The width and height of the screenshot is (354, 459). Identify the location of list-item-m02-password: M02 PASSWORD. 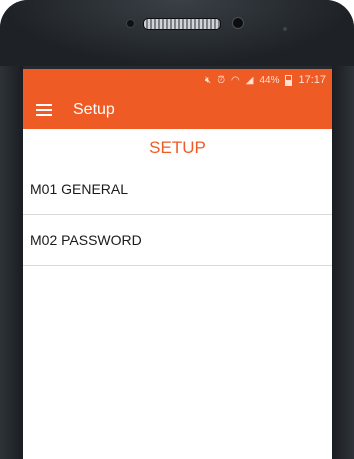
(177, 240).